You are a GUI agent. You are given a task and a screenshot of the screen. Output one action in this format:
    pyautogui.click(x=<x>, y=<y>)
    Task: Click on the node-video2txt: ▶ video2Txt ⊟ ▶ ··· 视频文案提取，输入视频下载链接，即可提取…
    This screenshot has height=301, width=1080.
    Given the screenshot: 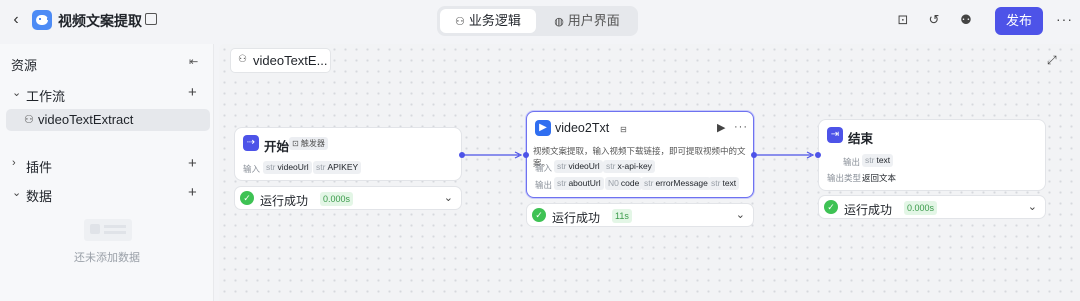 What is the action you would take?
    pyautogui.click(x=640, y=154)
    